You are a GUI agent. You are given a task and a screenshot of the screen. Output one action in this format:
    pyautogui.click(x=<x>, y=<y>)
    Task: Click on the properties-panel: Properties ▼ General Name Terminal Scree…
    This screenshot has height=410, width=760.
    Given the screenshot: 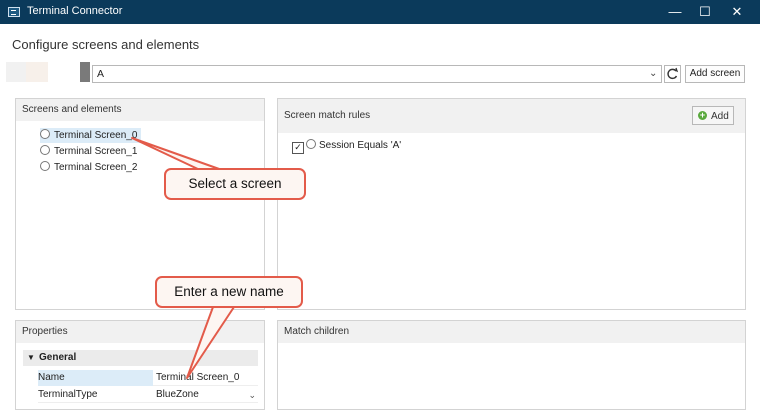 What is the action you would take?
    pyautogui.click(x=140, y=365)
    